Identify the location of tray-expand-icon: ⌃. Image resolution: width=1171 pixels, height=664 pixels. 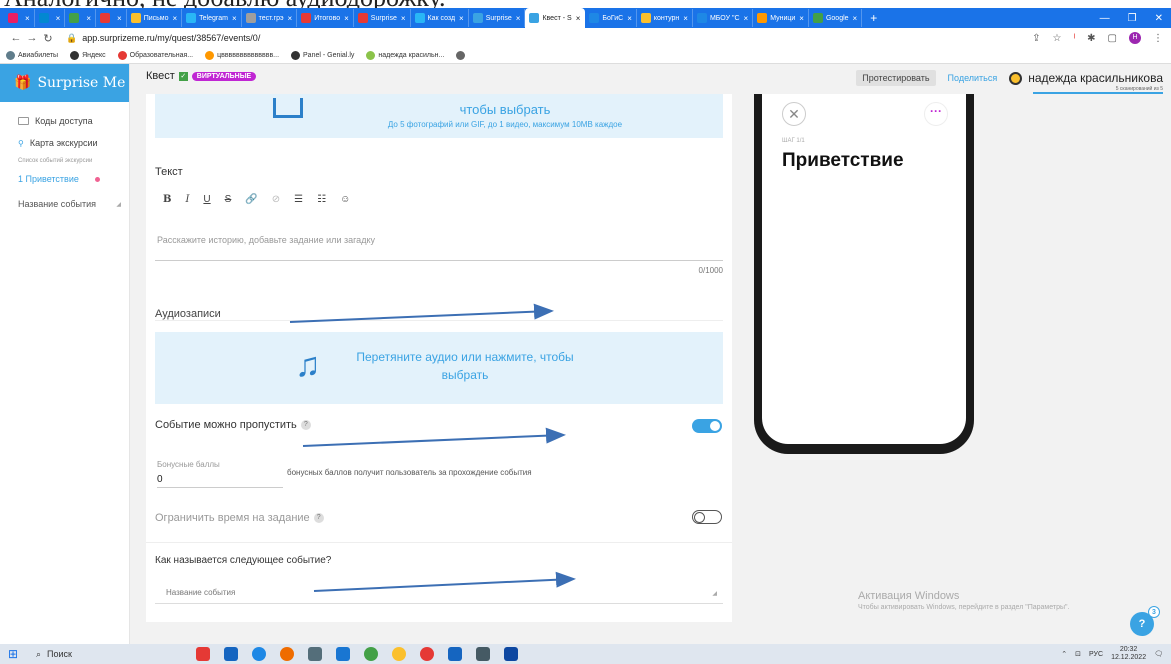
(1064, 654).